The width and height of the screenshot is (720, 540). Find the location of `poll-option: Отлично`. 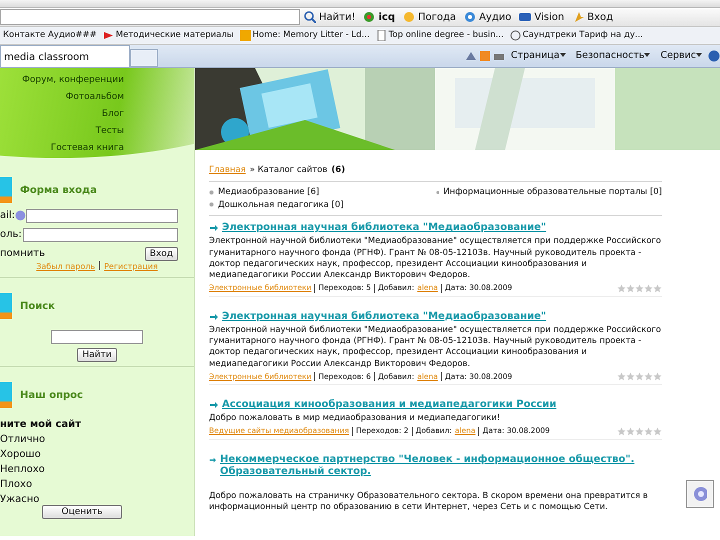

poll-option: Отлично is located at coordinates (97, 439).